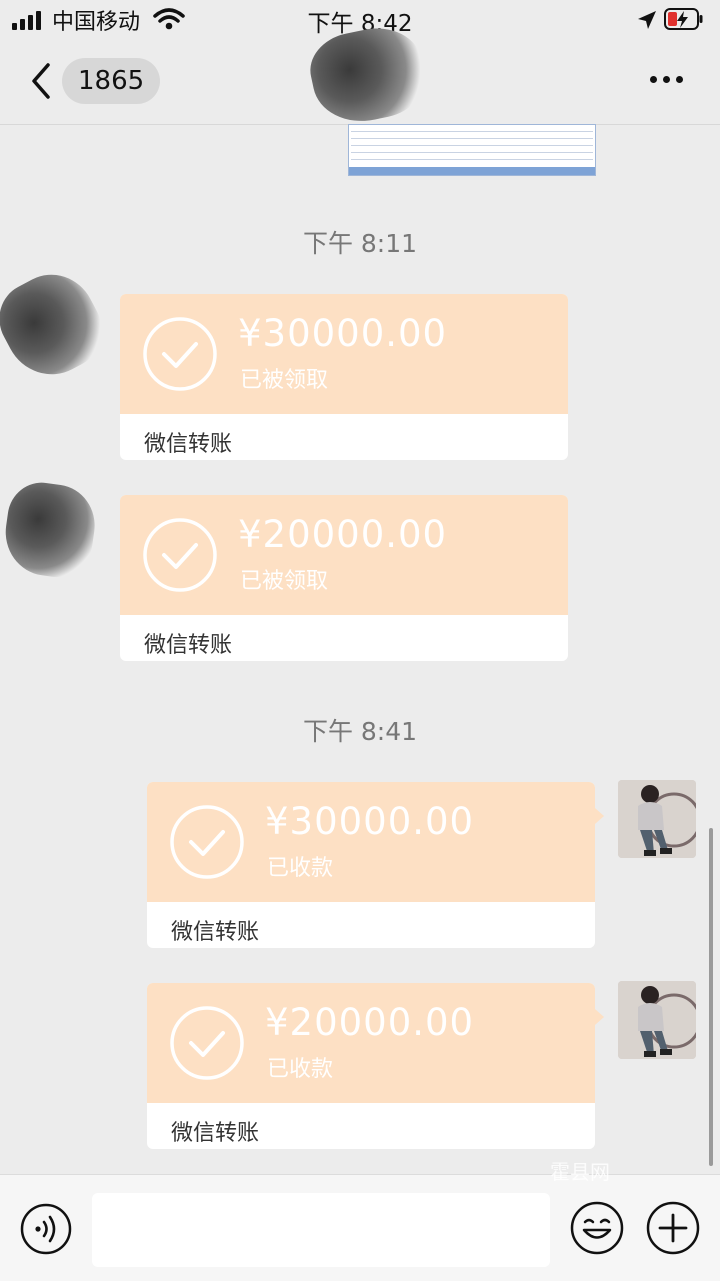  I want to click on timestamp: 下午 8:41, so click(360, 731).